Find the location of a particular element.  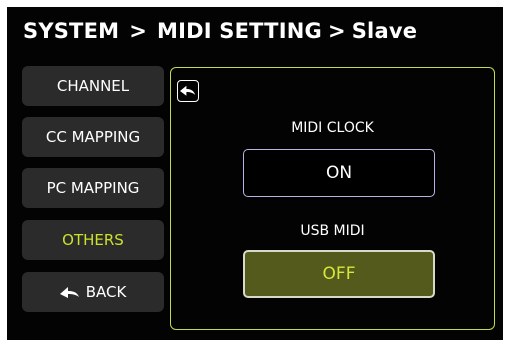

sidebar-item-label: CC MAPPING is located at coordinates (93, 137).